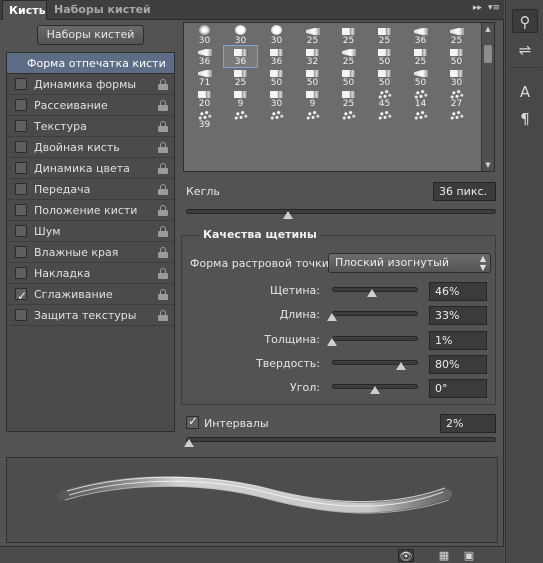 The height and width of the screenshot is (563, 543). Describe the element at coordinates (312, 56) in the screenshot. I see `brush-tip-tile: 32` at that location.